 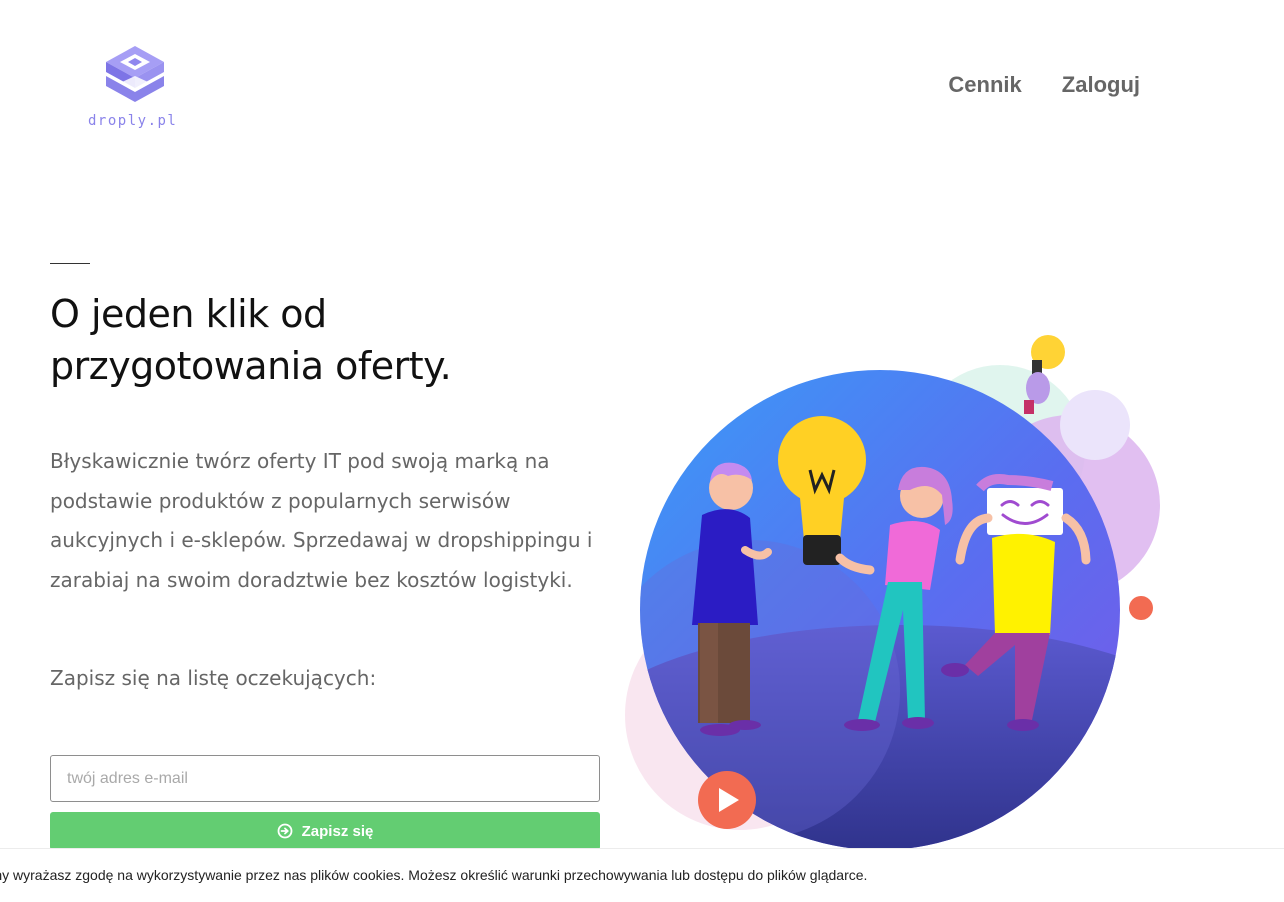 What do you see at coordinates (251, 366) in the screenshot?
I see `page-title-line-2: przygotowania oferty.` at bounding box center [251, 366].